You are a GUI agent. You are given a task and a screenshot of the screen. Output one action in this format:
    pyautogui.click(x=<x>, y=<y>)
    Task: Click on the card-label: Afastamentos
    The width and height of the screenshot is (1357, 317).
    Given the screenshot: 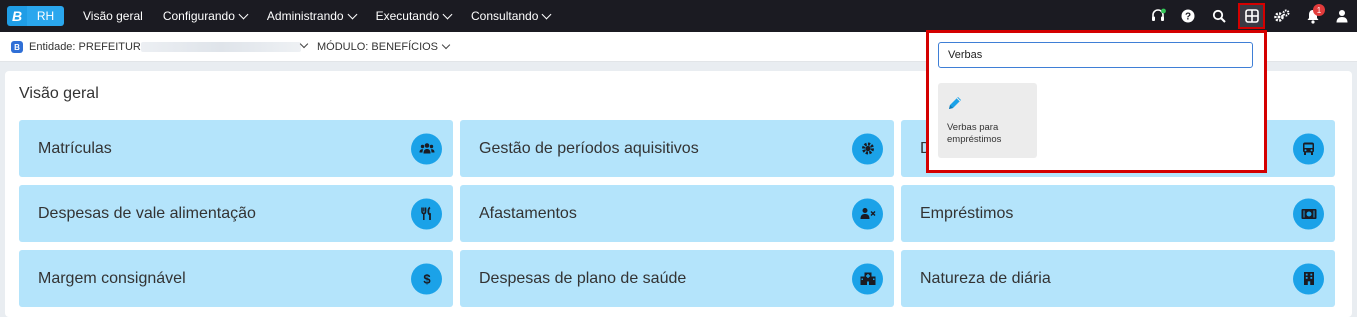 What is the action you would take?
    pyautogui.click(x=528, y=213)
    